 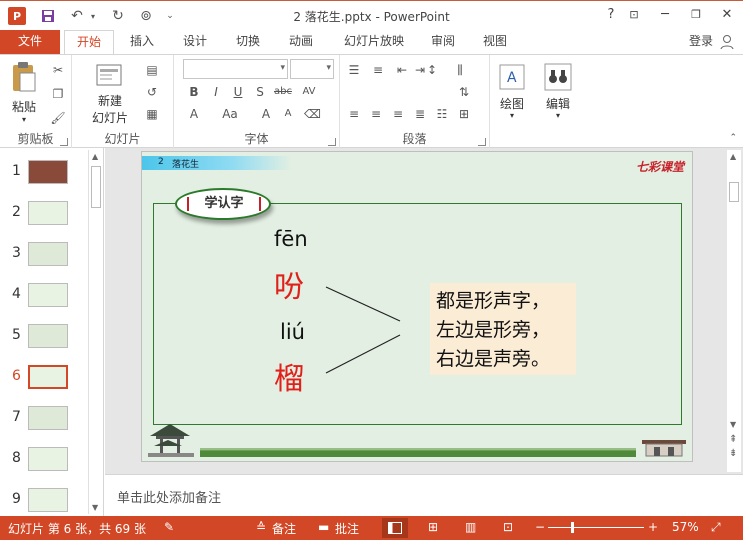 I want to click on scroll-down-icon: ▼, so click(x=95, y=507).